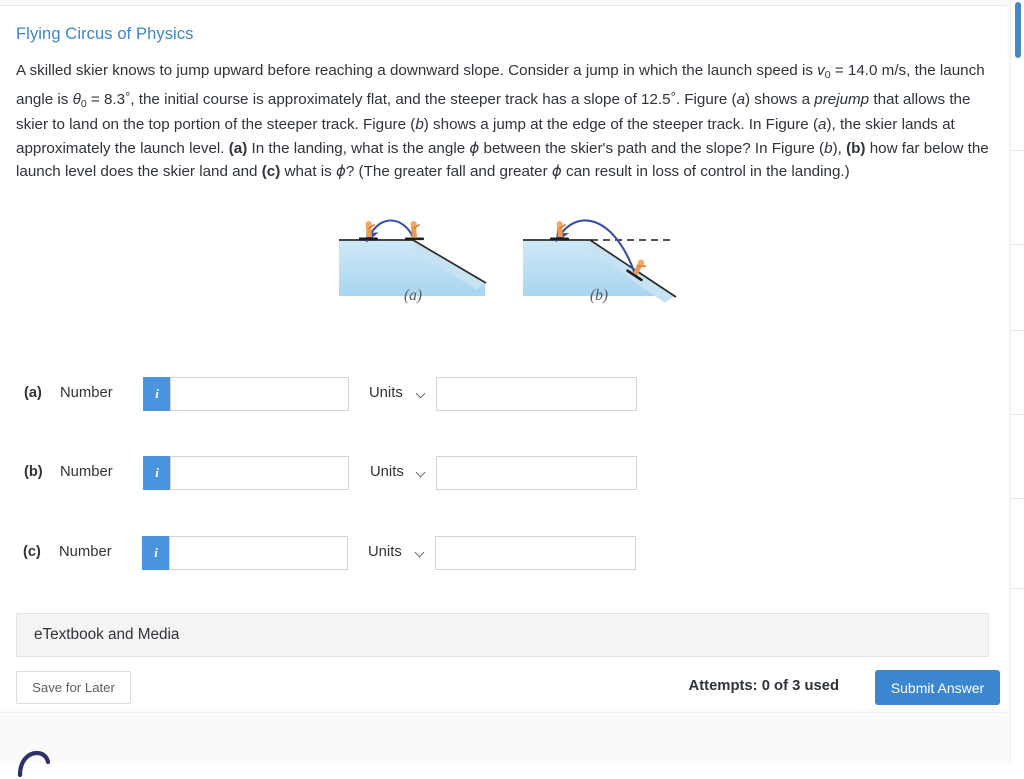 Image resolution: width=1024 pixels, height=779 pixels. I want to click on number-input-a, so click(259, 394).